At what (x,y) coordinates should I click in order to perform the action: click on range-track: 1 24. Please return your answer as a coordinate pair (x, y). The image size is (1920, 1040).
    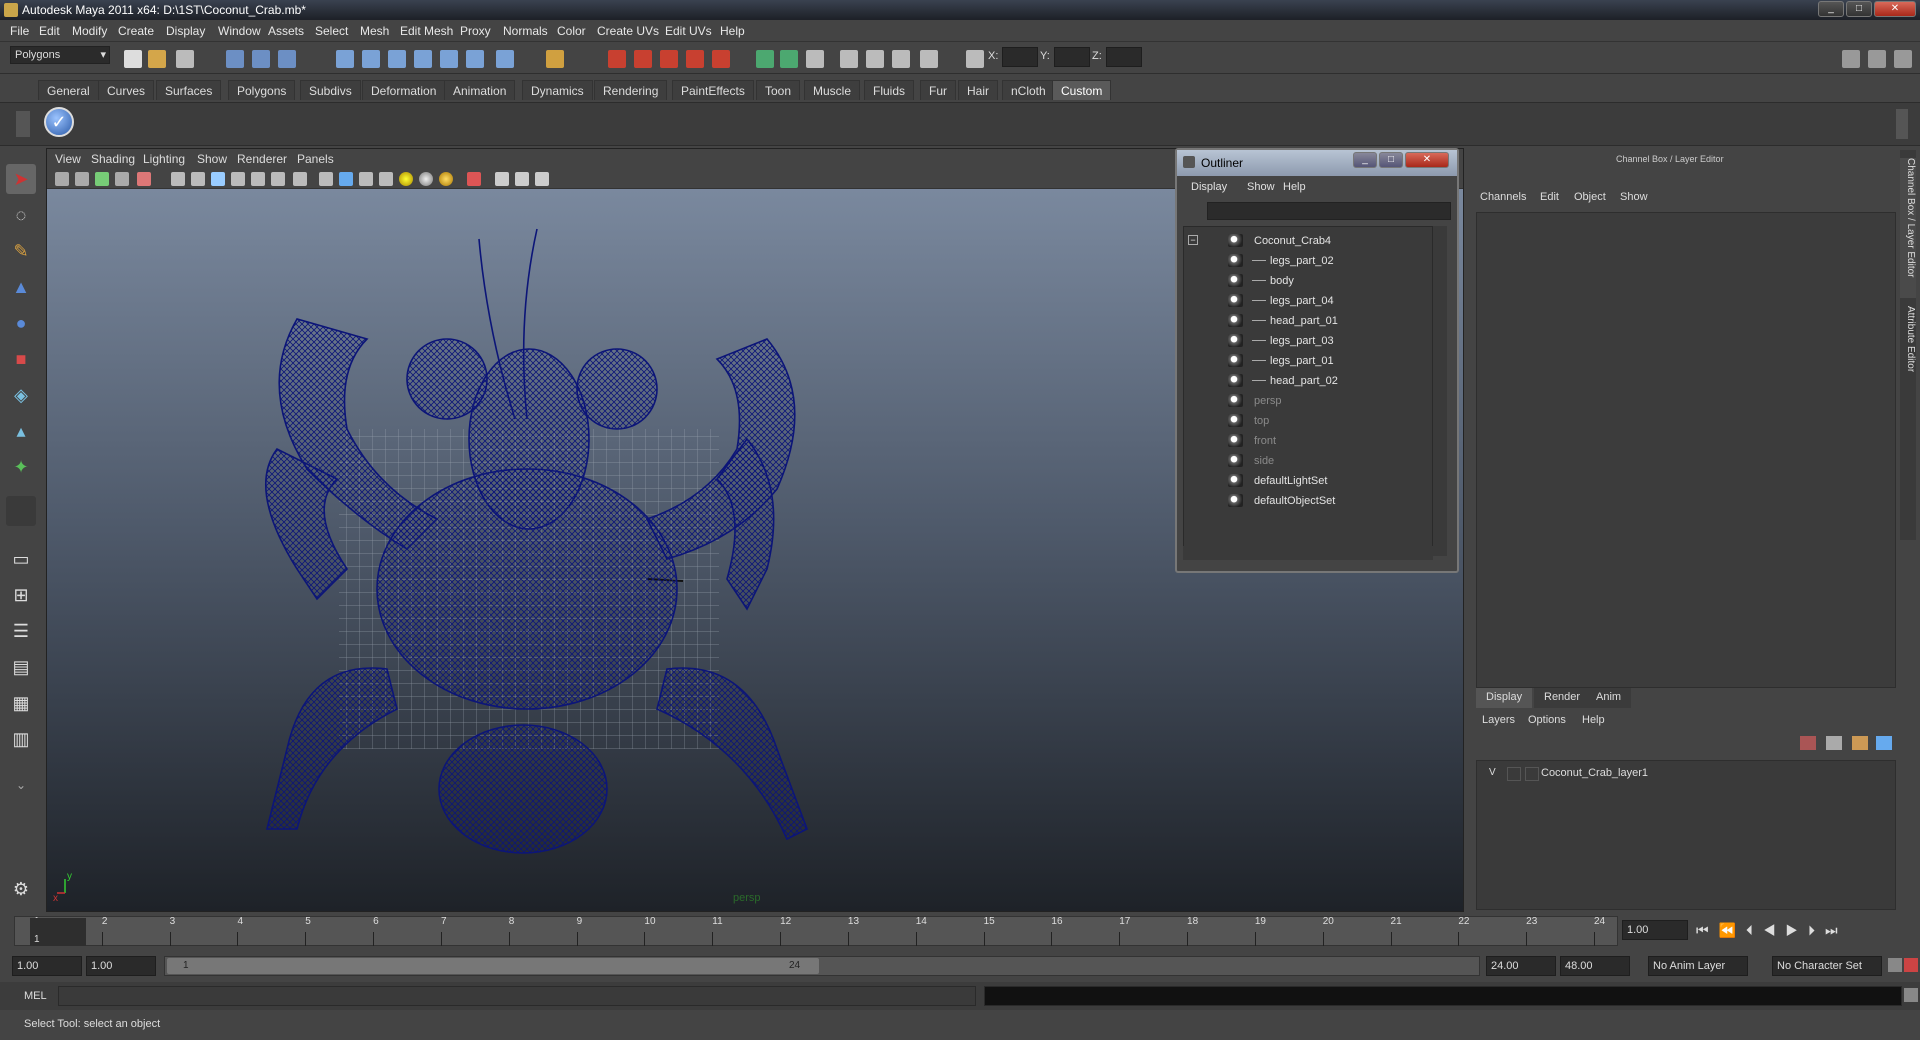
    Looking at the image, I should click on (822, 966).